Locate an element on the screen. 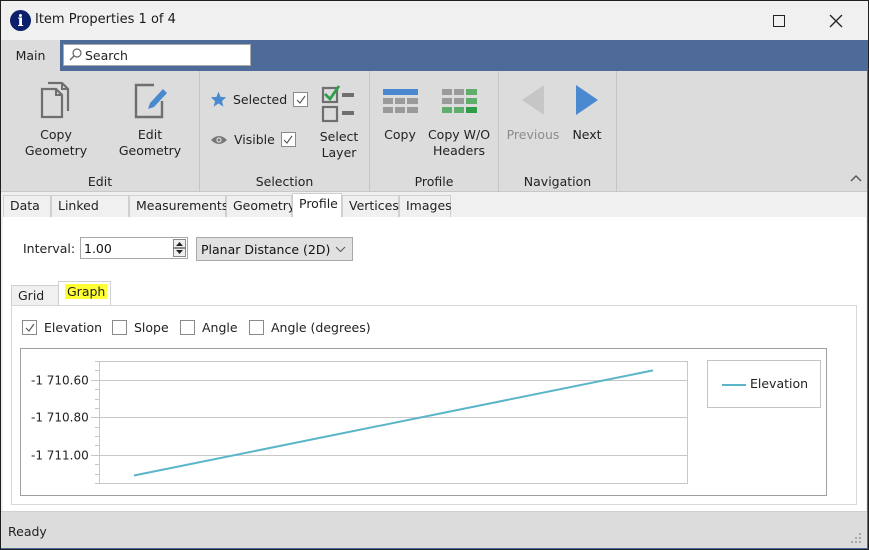 Image resolution: width=869 pixels, height=550 pixels. ribbon-tab-main: Main is located at coordinates (30, 55).